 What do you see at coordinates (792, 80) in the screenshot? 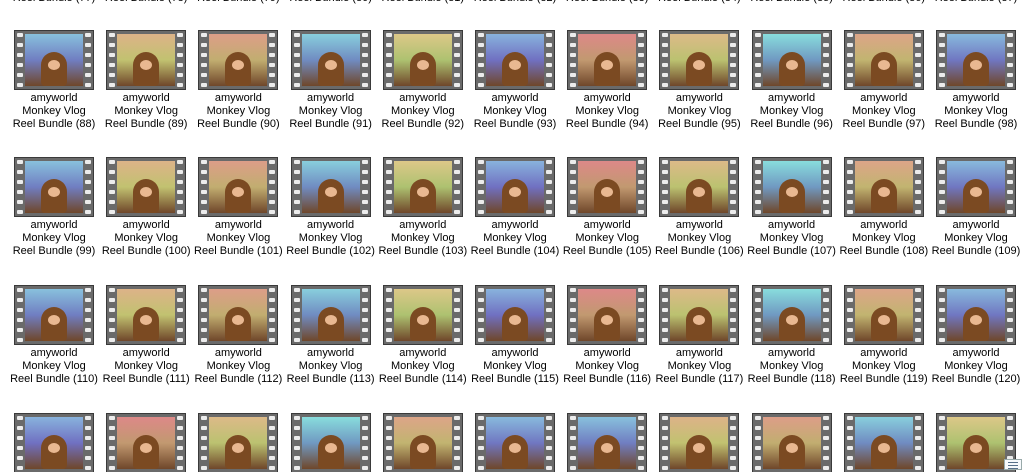
I see `file-item: amyworld Monkey Vlog Reel Bundle (96)` at bounding box center [792, 80].